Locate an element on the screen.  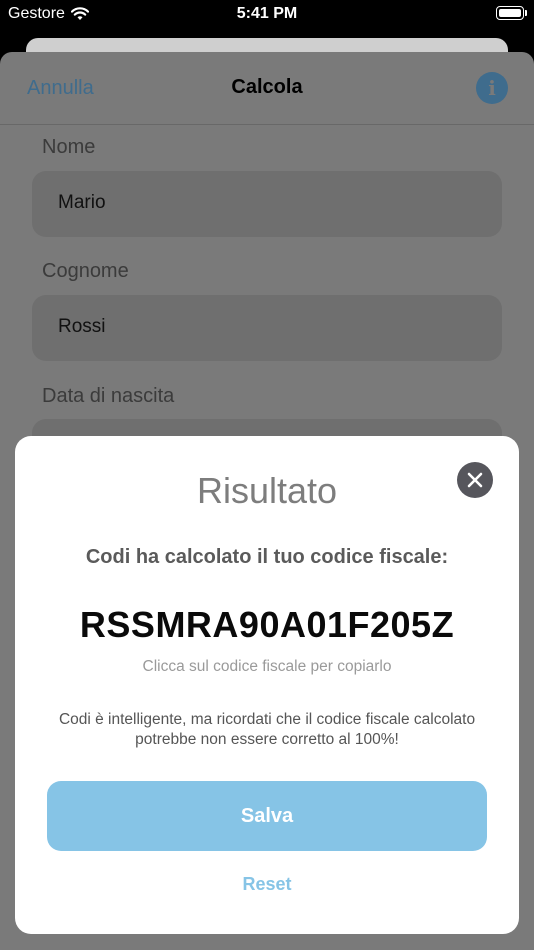
page-title: Calcola is located at coordinates (267, 87).